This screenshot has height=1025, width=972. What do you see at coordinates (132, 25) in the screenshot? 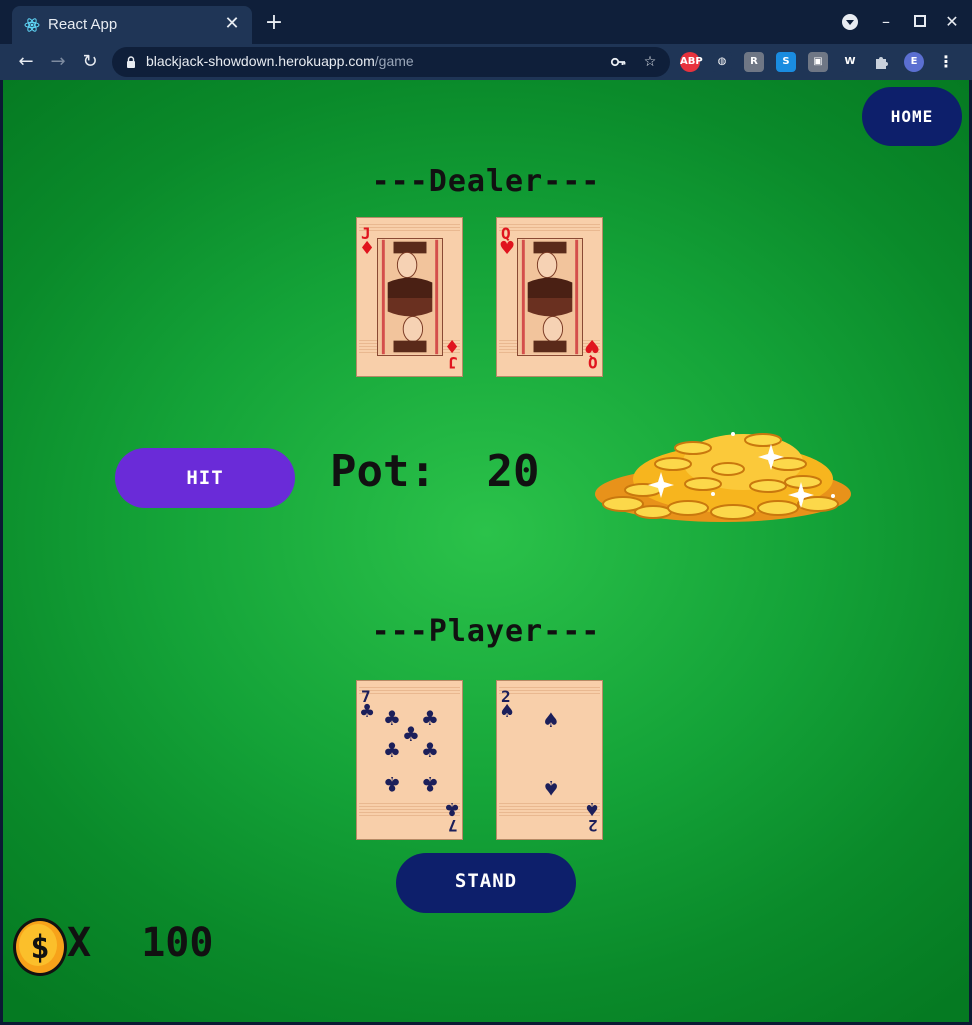
I see `browser-tab: React App ✕` at bounding box center [132, 25].